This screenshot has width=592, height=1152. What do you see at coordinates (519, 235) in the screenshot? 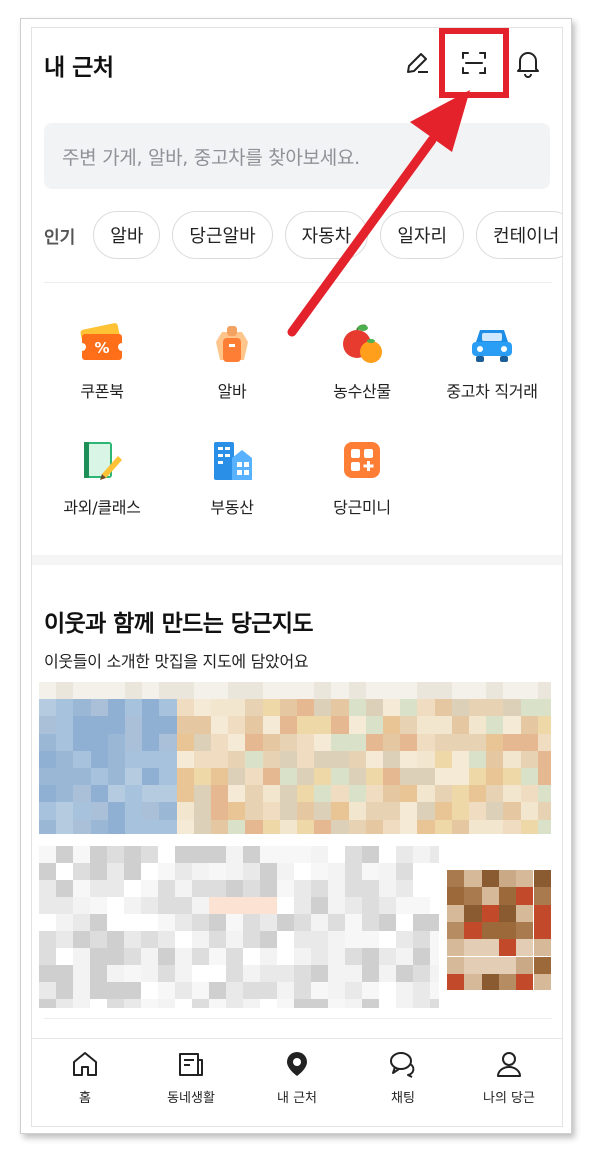
I see `chip-container: 컨테이너` at bounding box center [519, 235].